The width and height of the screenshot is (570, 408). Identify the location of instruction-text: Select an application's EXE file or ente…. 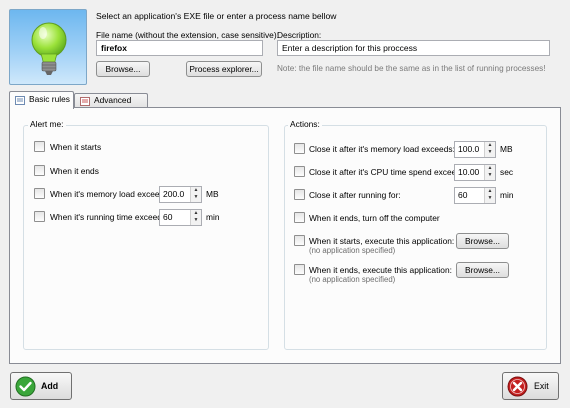
(216, 16).